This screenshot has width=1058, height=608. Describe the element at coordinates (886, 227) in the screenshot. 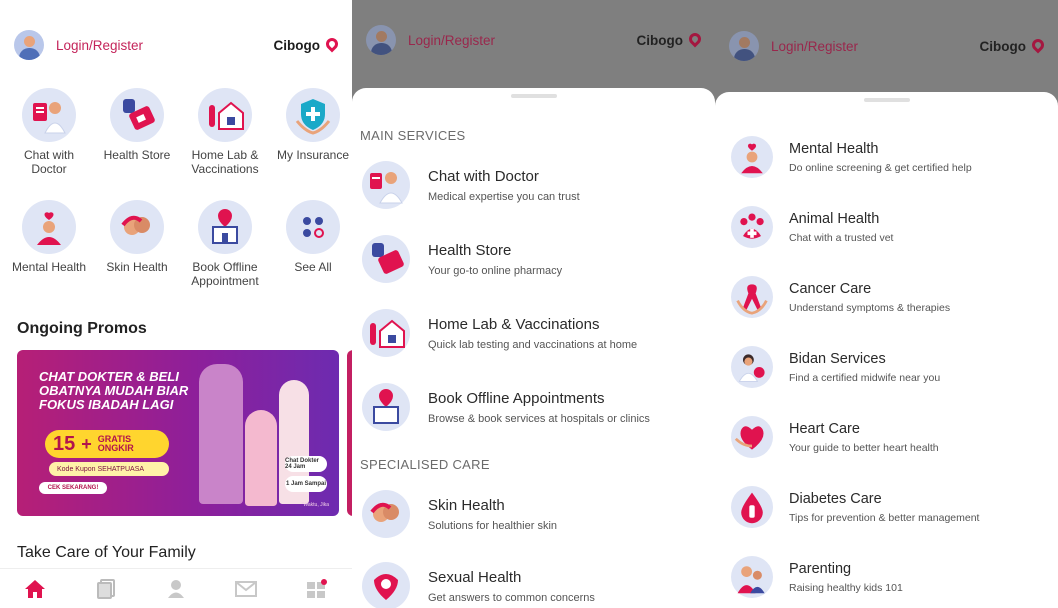

I see `service-animal-health: Animal Health Chat with a trusted vet` at that location.